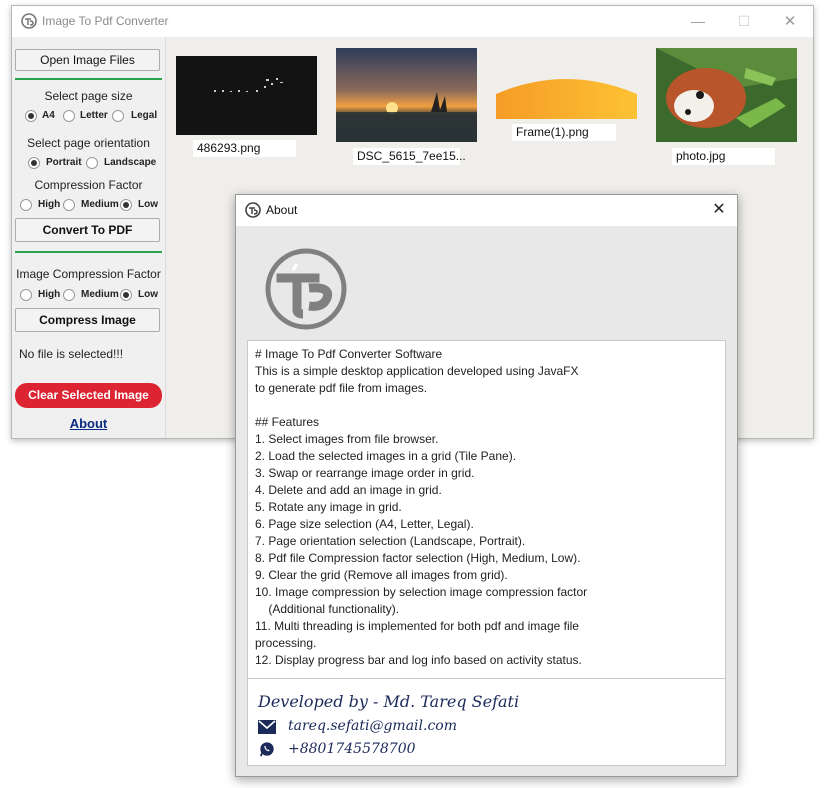  Describe the element at coordinates (118, 116) in the screenshot. I see `radio-legal` at that location.